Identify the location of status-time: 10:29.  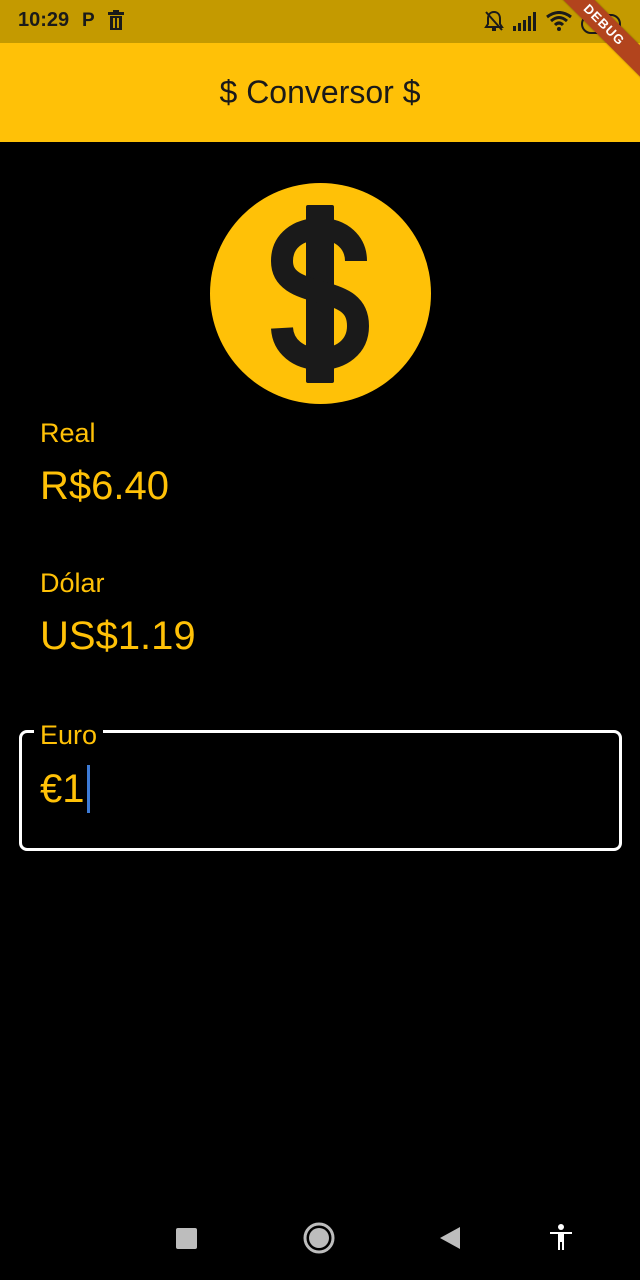
(44, 20).